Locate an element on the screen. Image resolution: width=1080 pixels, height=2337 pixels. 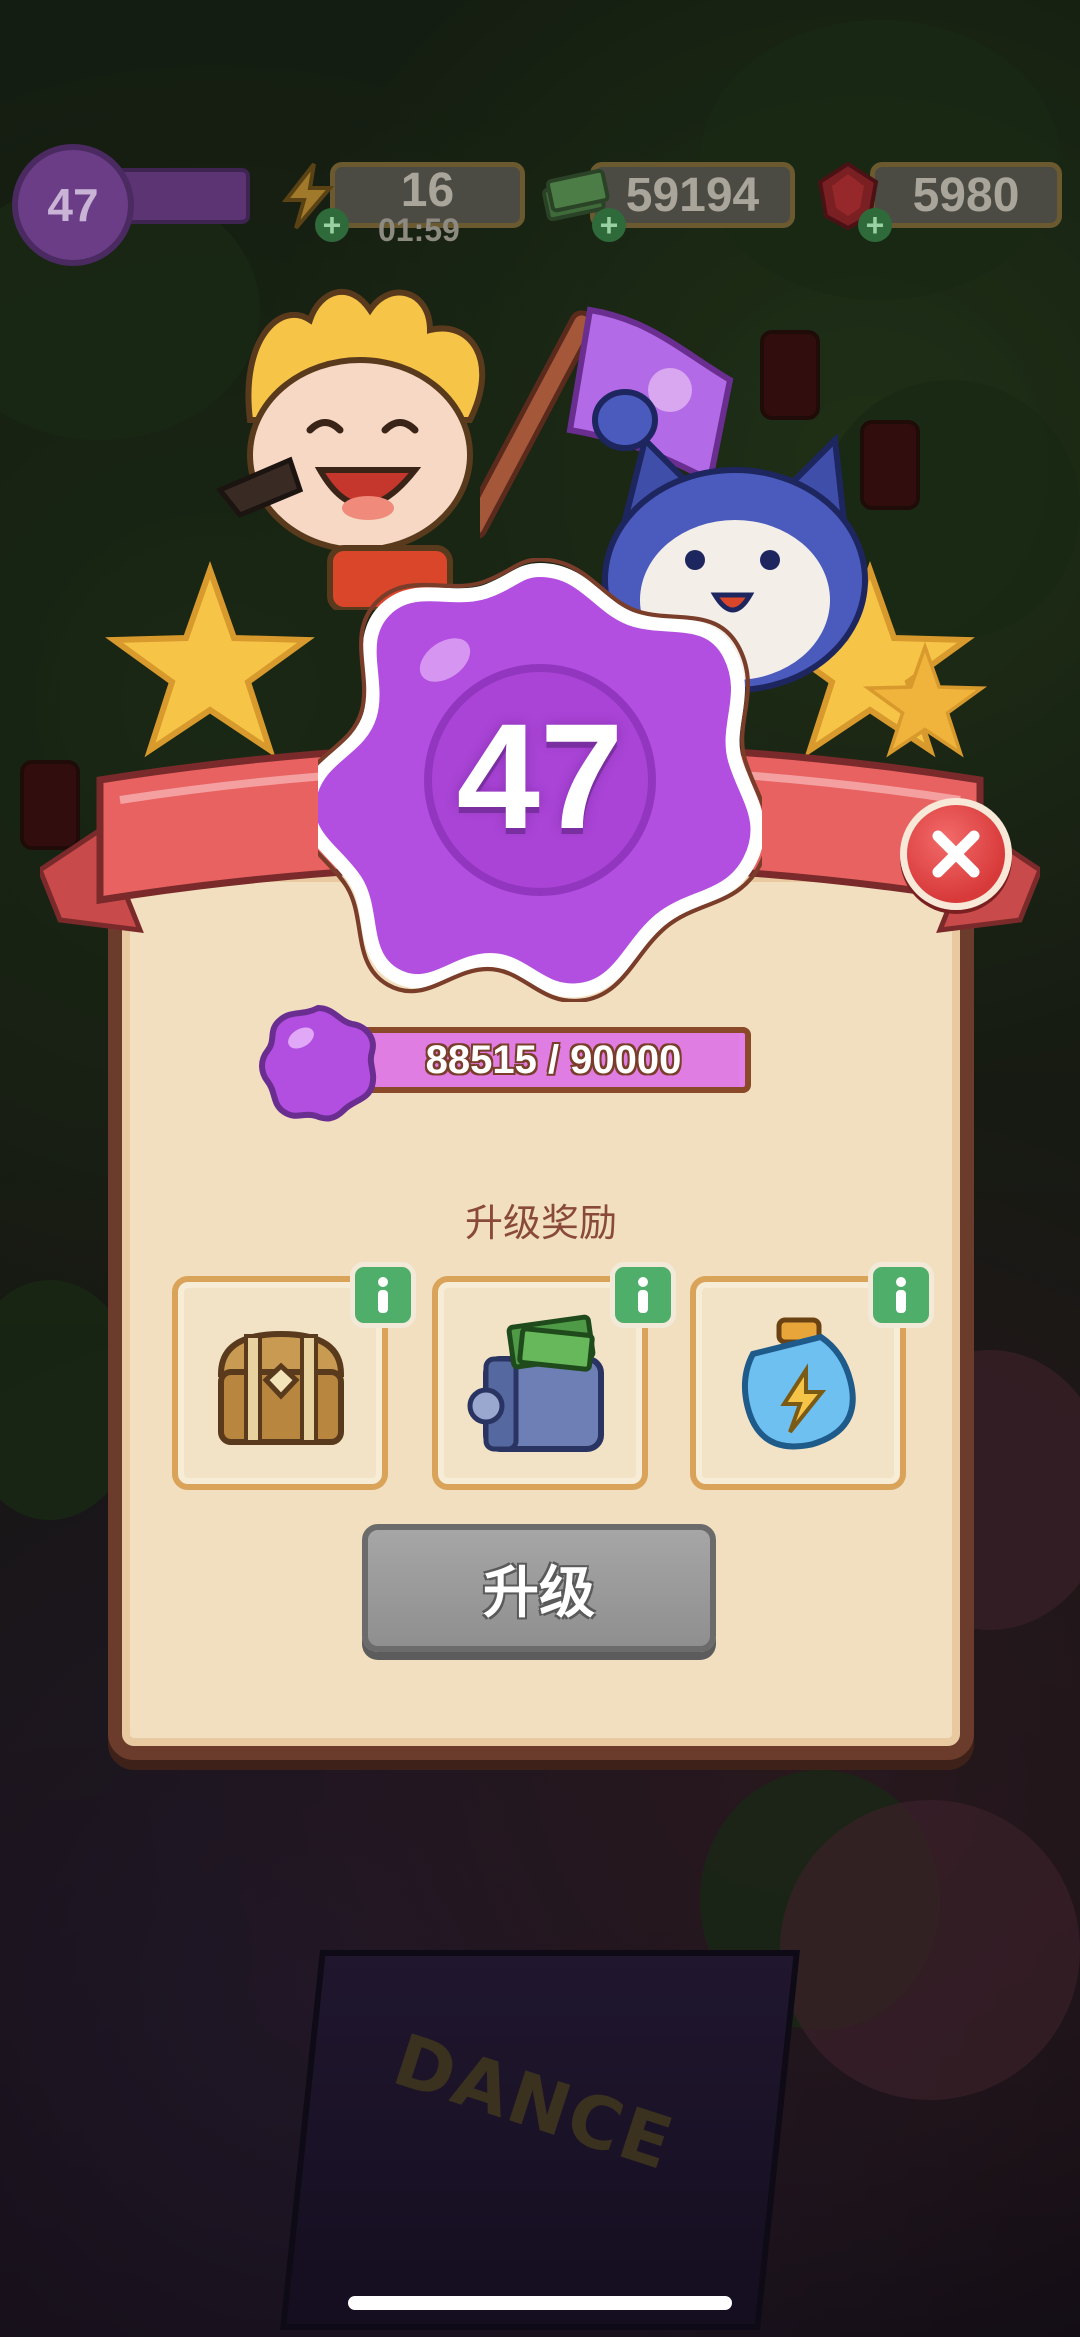
gem-value: 5980 is located at coordinates (966, 195).